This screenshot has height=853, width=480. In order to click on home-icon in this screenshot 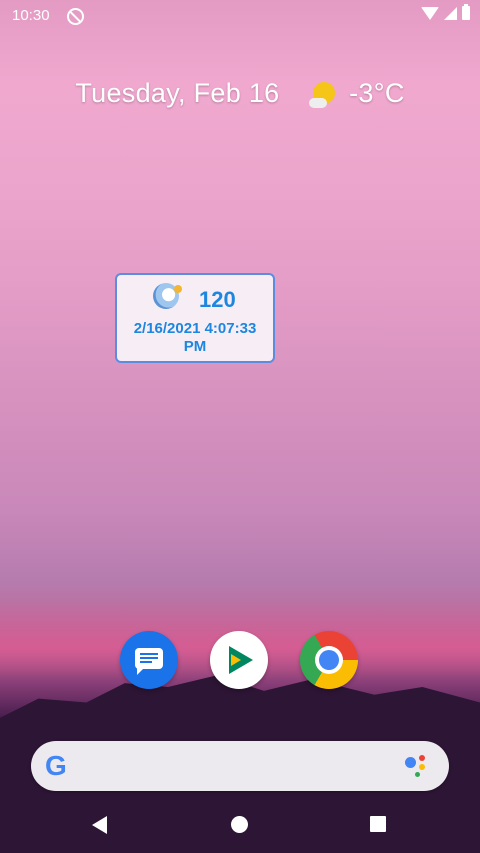, I will do `click(239, 824)`.